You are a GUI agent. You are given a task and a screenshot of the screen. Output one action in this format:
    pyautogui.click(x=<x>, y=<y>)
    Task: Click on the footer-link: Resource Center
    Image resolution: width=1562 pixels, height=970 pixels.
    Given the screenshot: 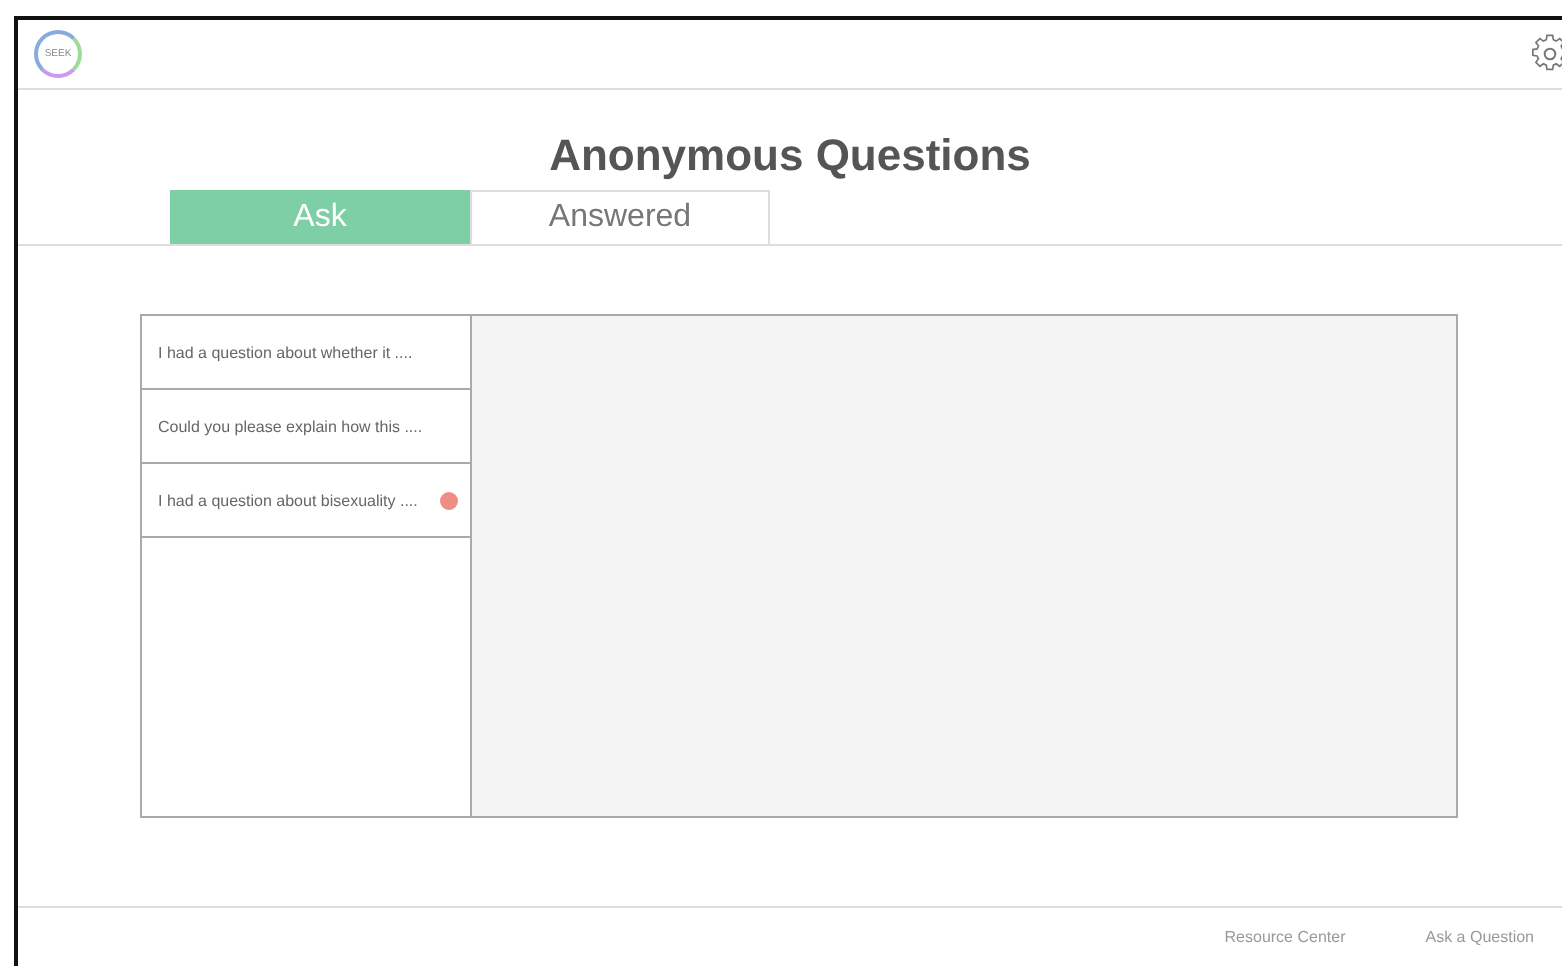 What is the action you would take?
    pyautogui.click(x=1285, y=937)
    